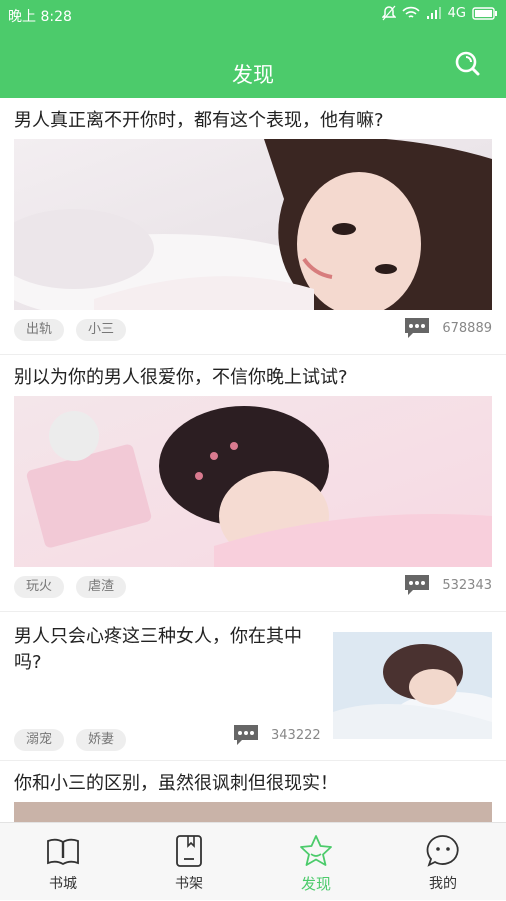  What do you see at coordinates (443, 884) in the screenshot?
I see `tab-label: 我的` at bounding box center [443, 884].